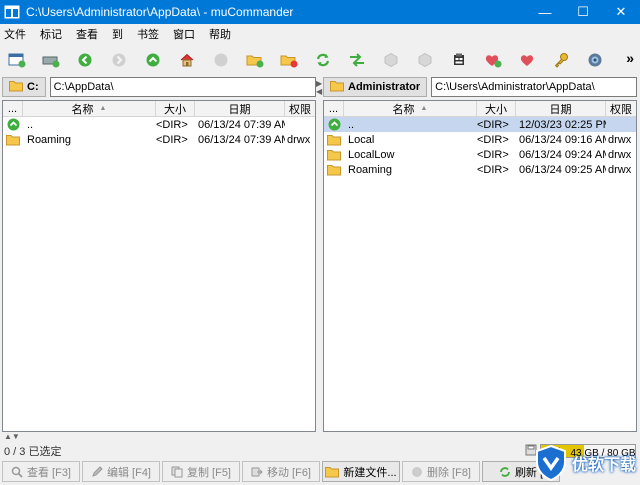 Image resolution: width=640 pixels, height=485 pixels. I want to click on right-table-header: ... 名称 ▲ 大小 日期 权限, so click(480, 109).